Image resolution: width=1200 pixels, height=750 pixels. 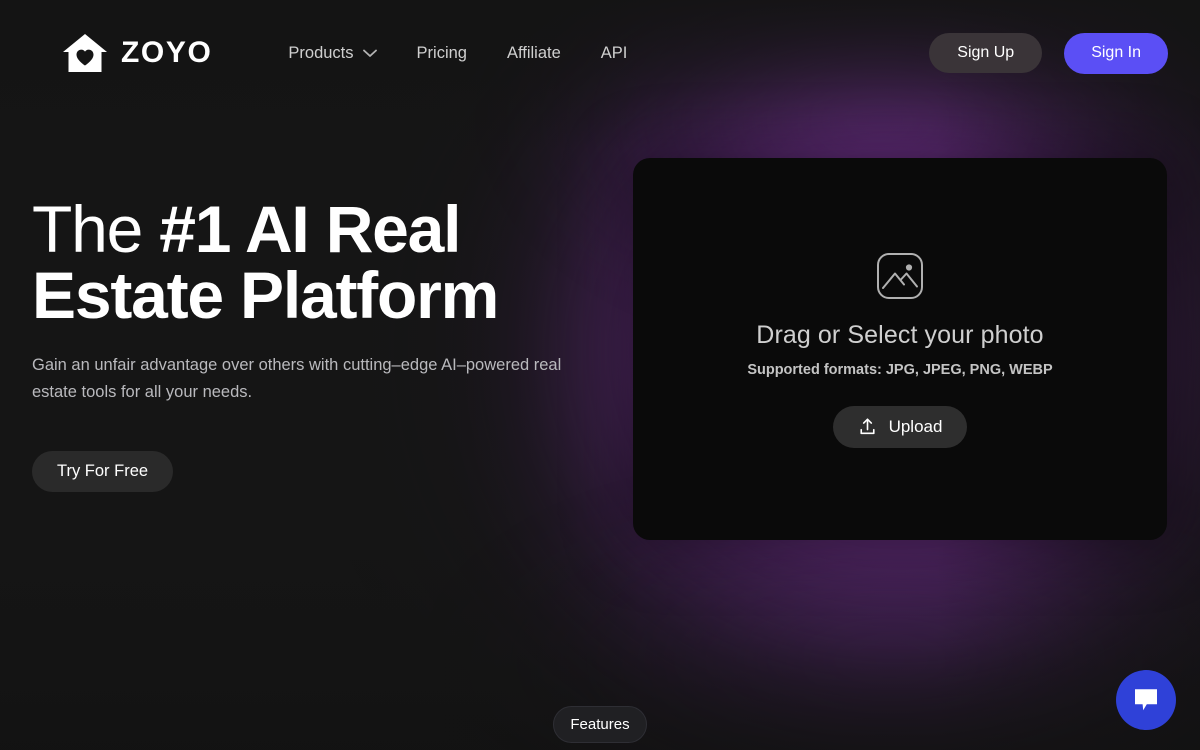 I want to click on sign-up-button: Sign Up, so click(x=986, y=53).